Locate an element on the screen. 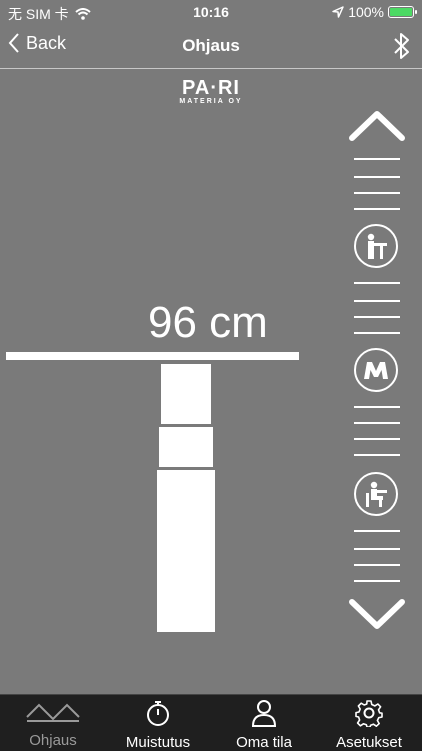 The height and width of the screenshot is (751, 422). battery-percent: 100% is located at coordinates (366, 12).